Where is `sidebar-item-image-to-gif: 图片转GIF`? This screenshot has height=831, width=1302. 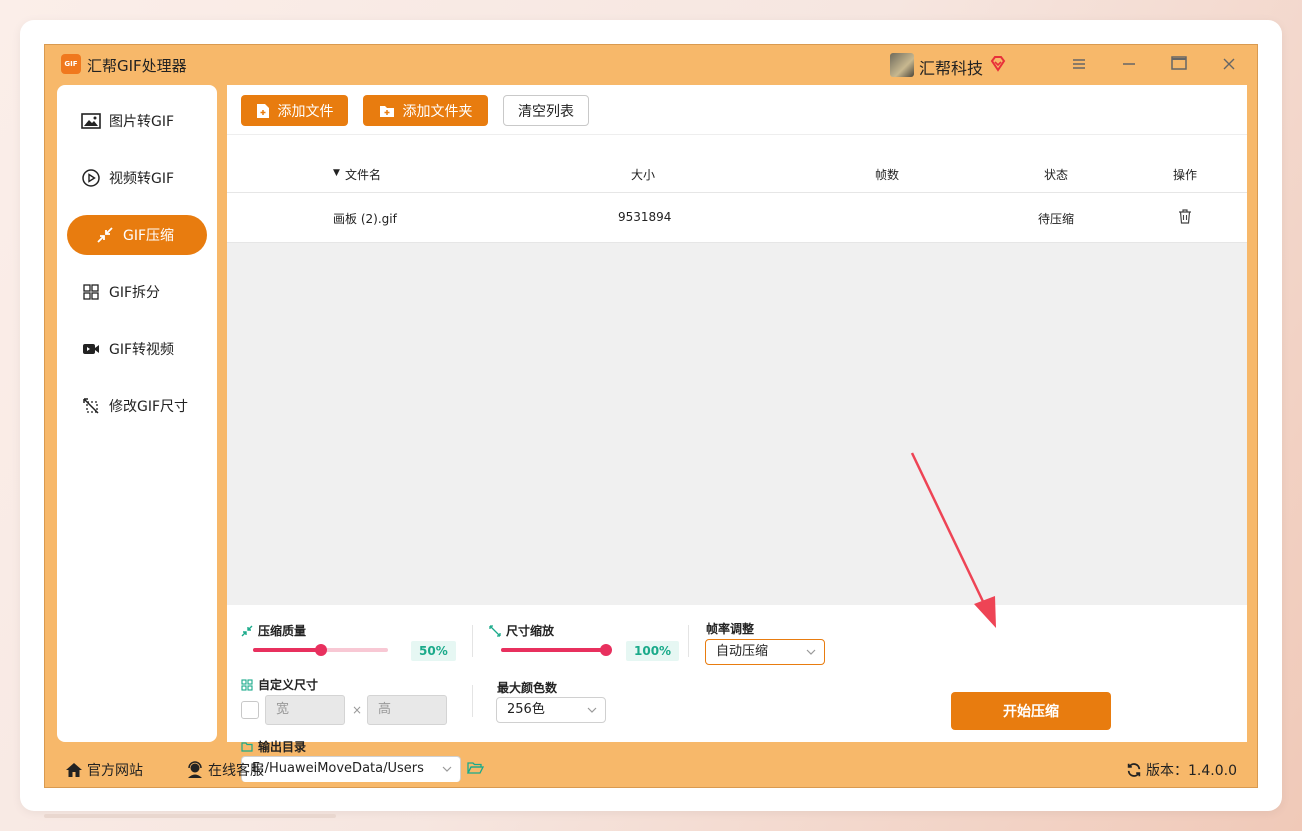
sidebar-item-image-to-gif: 图片转GIF is located at coordinates (137, 121).